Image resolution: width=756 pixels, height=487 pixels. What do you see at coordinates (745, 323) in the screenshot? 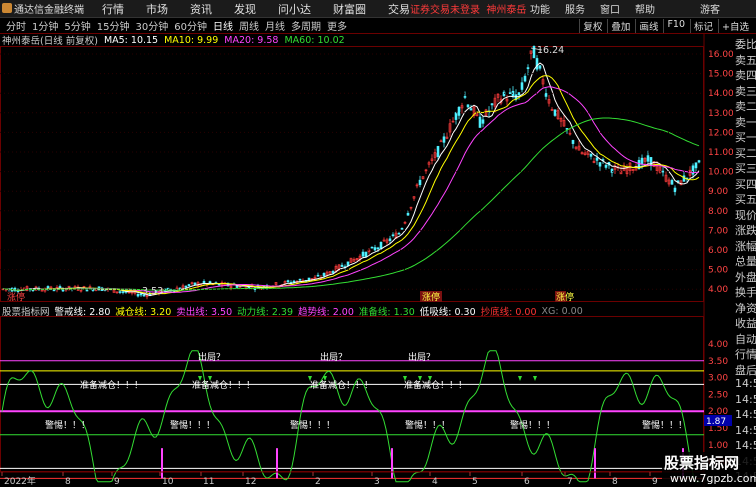
I see `side-panel-item: 收益` at bounding box center [745, 323].